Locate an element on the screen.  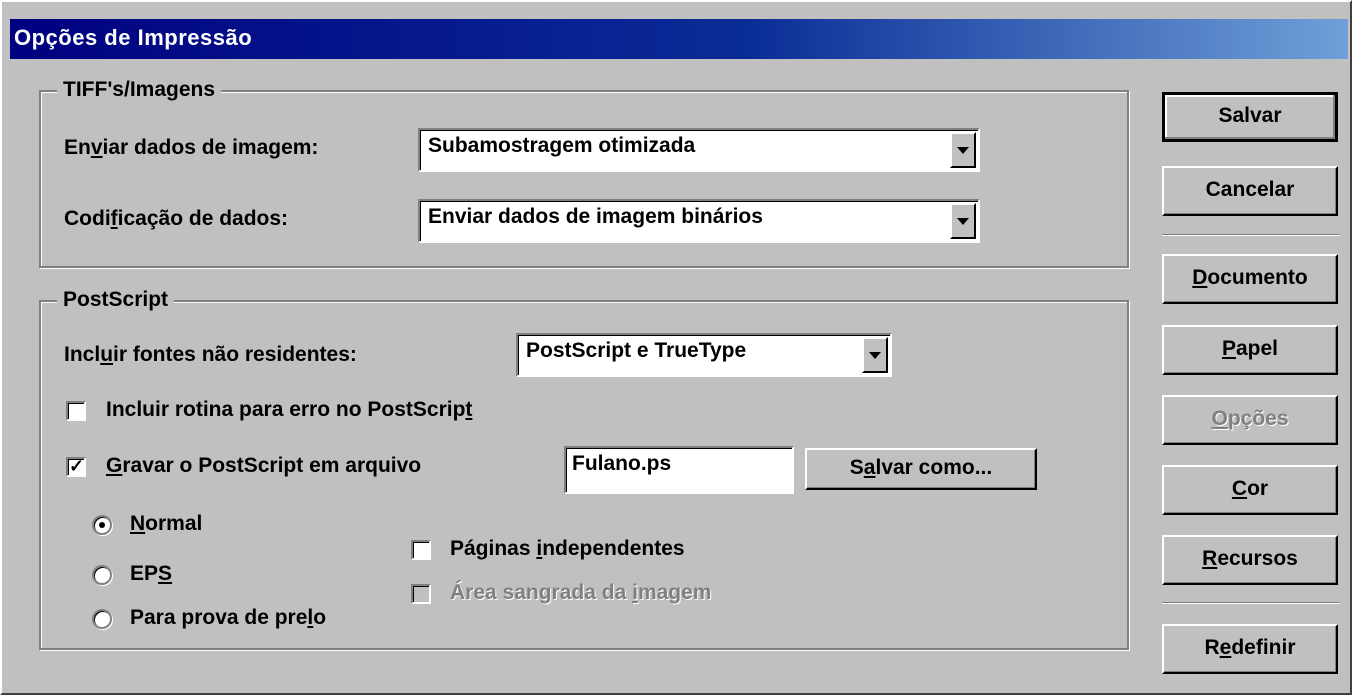
document-button: Documento is located at coordinates (1250, 279).